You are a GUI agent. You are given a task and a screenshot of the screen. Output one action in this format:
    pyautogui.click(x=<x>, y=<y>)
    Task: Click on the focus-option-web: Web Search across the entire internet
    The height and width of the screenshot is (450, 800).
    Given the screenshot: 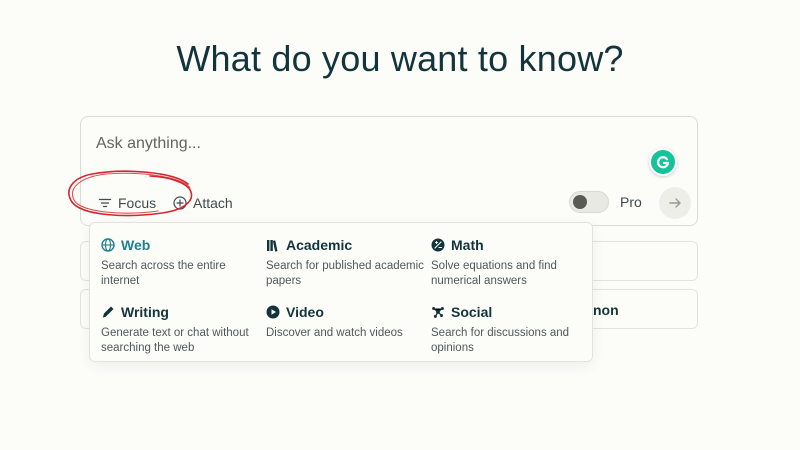 What is the action you would take?
    pyautogui.click(x=181, y=262)
    